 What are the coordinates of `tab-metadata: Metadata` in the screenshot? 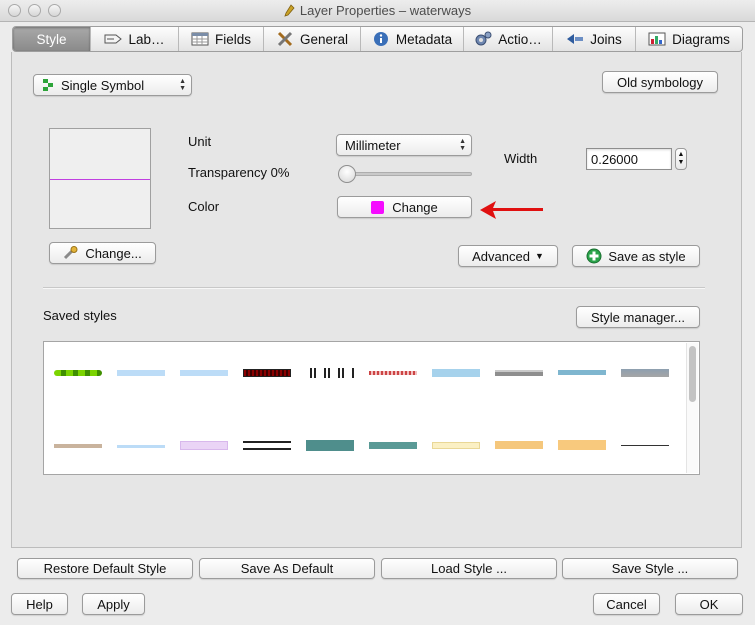 It's located at (412, 39).